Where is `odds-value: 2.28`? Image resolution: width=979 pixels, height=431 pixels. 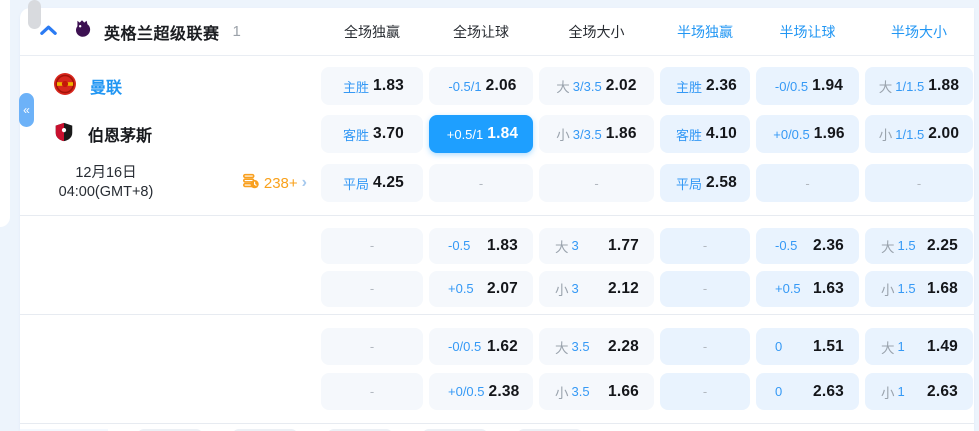
odds-value: 2.28 is located at coordinates (623, 346).